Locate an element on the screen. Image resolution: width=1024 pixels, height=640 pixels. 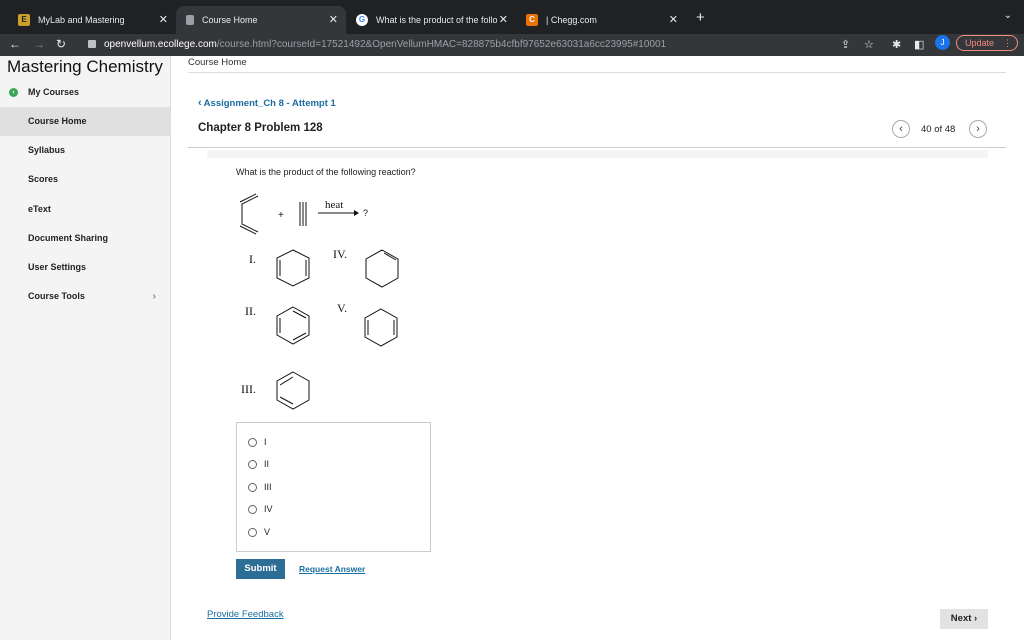
chevron-down-icon: ⌄ is located at coordinates (1008, 15).